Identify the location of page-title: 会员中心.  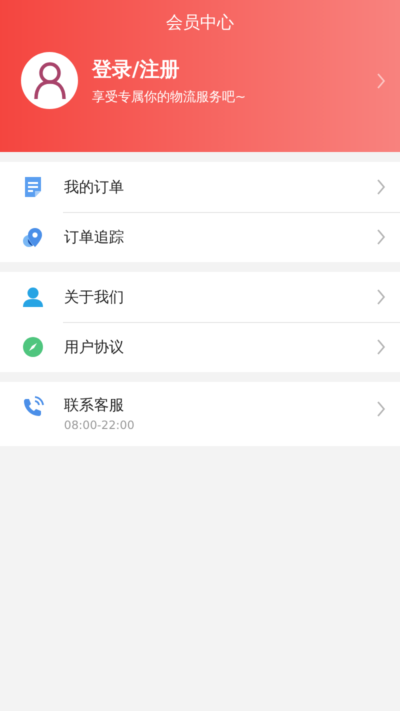
(200, 23).